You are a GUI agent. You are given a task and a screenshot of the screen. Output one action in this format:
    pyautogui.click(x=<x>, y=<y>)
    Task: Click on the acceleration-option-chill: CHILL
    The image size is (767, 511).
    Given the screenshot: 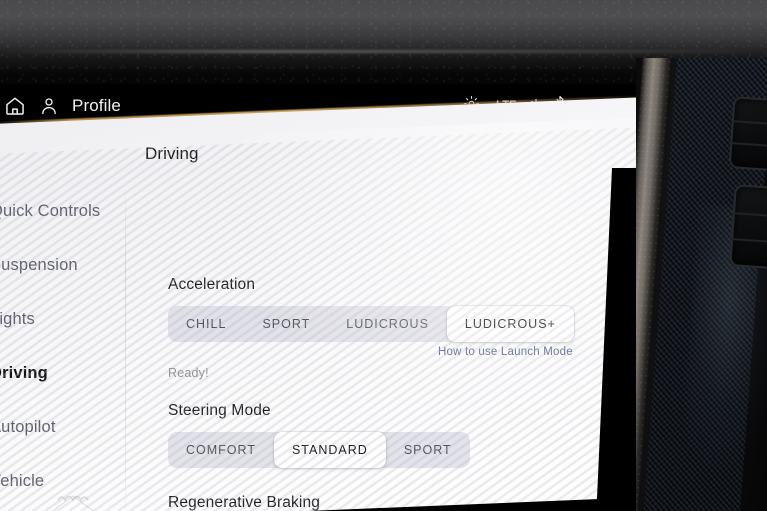 What is the action you would take?
    pyautogui.click(x=206, y=324)
    